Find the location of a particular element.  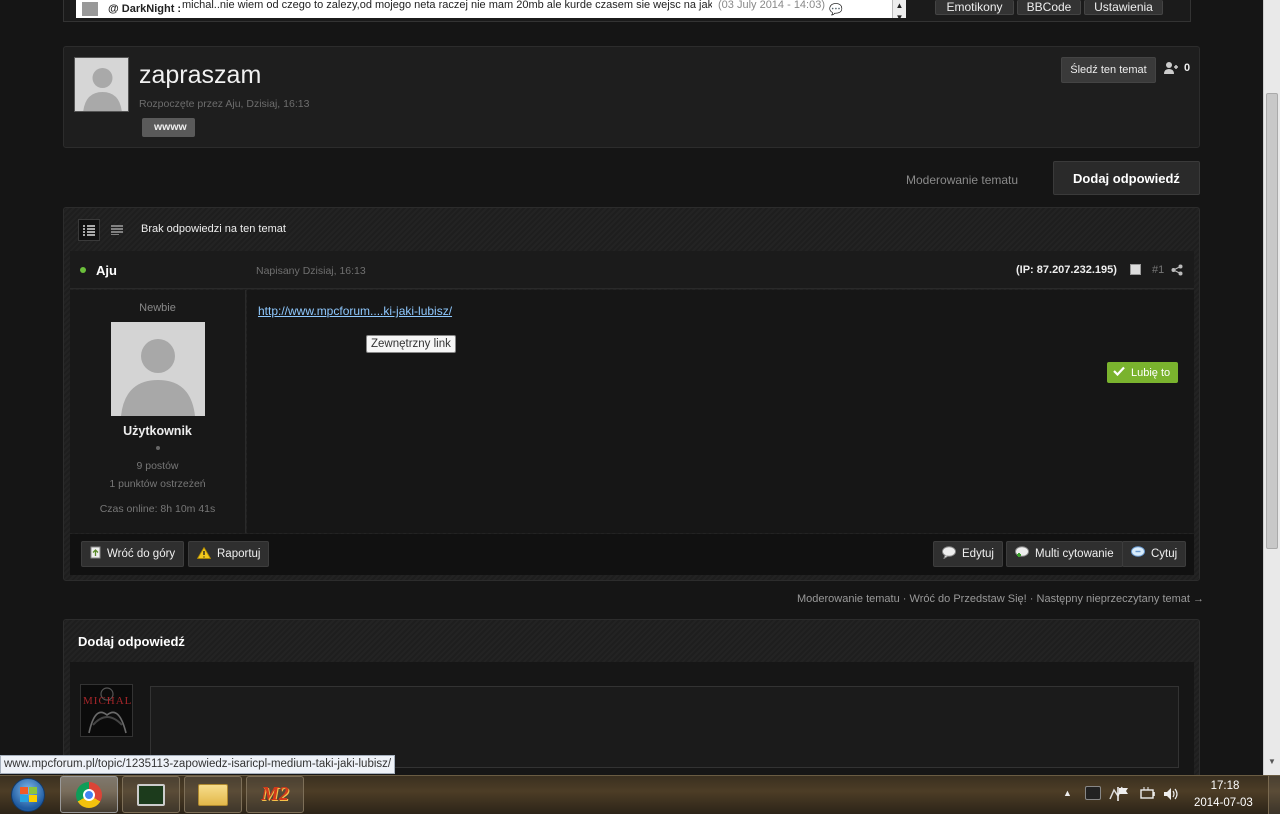

author-posts: 9 postów is located at coordinates (157, 466).